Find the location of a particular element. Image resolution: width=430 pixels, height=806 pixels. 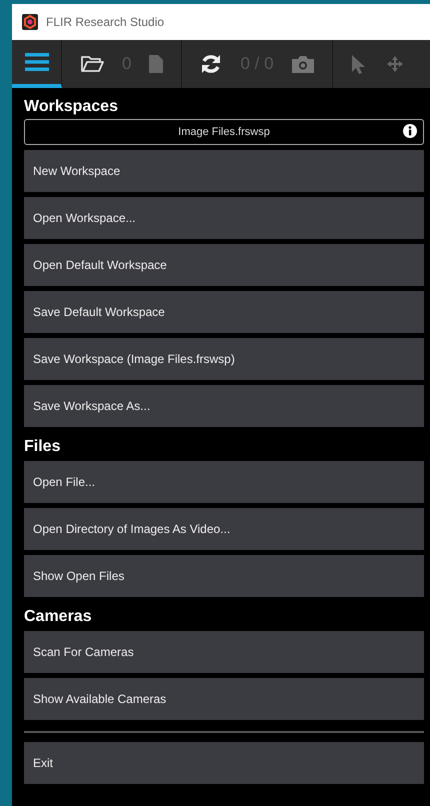

window-title: FLIR Research Studio is located at coordinates (105, 22).